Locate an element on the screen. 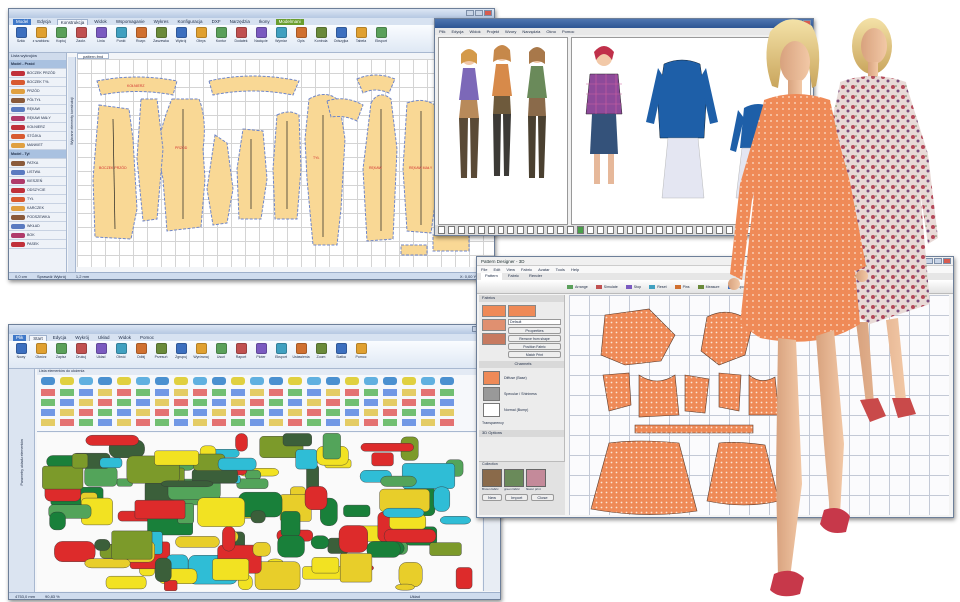 The width and height of the screenshot is (960, 602). list-item: BOCZEK PRZÓD is located at coordinates (37, 73).